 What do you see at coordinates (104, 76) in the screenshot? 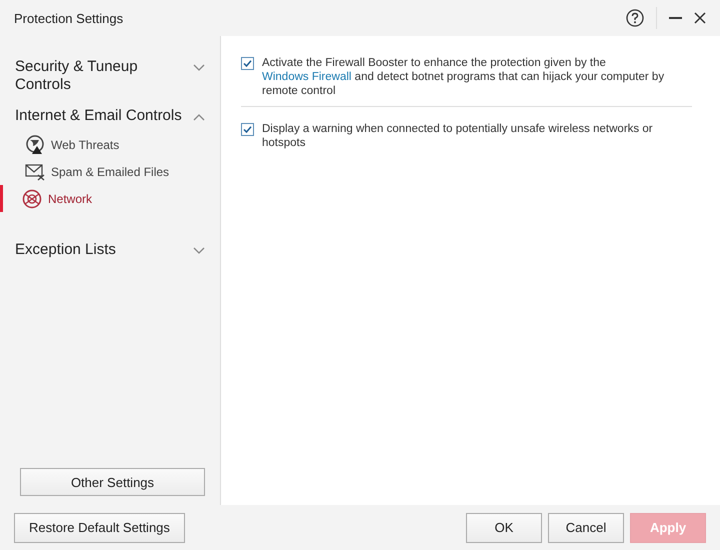
I see `sidebar-section: Security & Tuneup Controls` at bounding box center [104, 76].